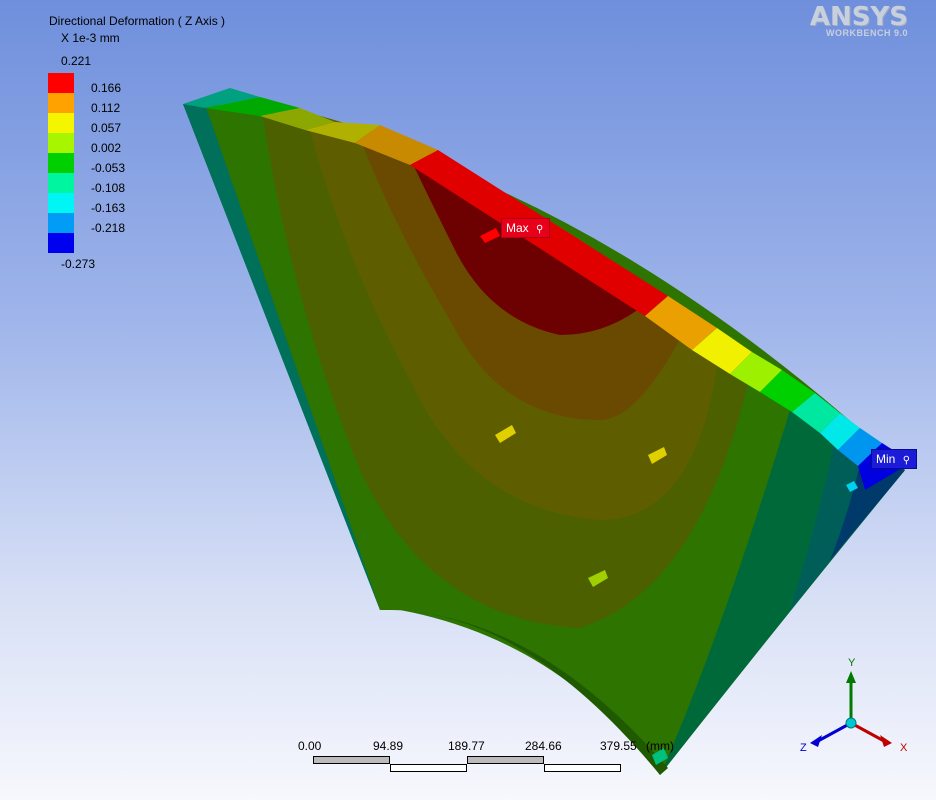 The image size is (936, 800). Describe the element at coordinates (618, 746) in the screenshot. I see `scale-tick-4: 379.55` at that location.